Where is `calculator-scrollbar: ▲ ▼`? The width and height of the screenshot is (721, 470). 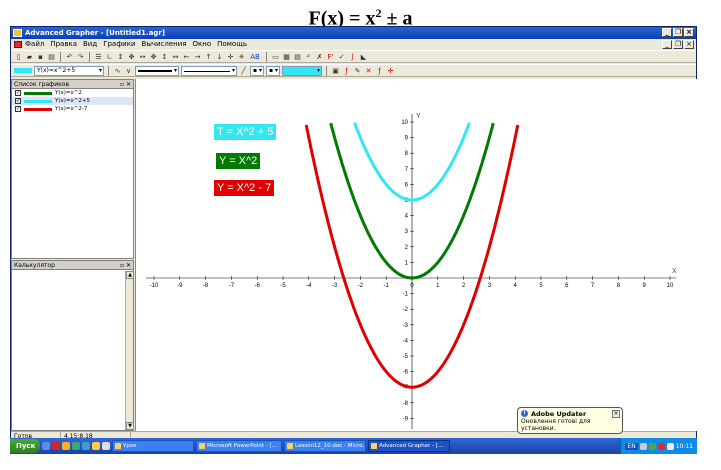 calculator-scrollbar: ▲ ▼ is located at coordinates (129, 350).